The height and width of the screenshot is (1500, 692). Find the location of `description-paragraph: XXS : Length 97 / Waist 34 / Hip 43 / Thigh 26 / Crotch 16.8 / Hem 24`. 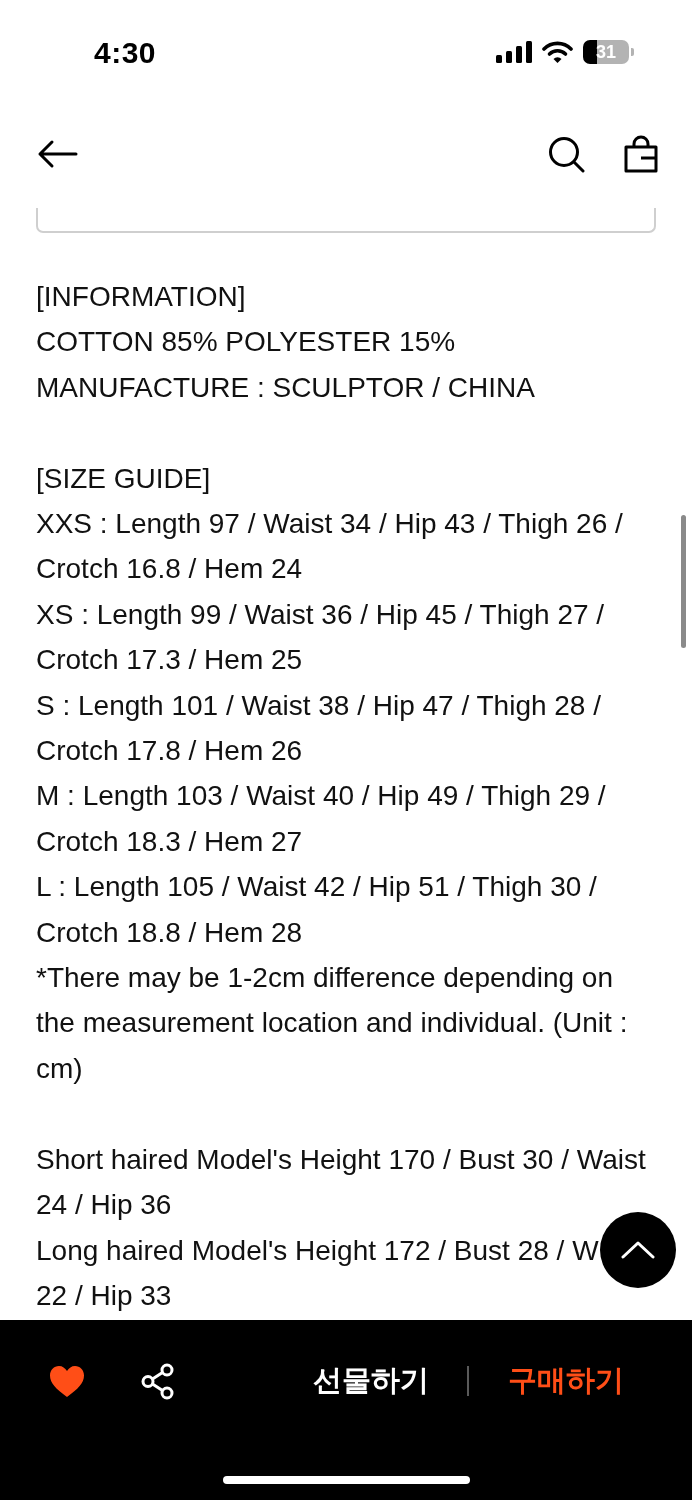

description-paragraph: XXS : Length 97 / Waist 34 / Hip 43 / Thigh 26 / Crotch 16.8 / Hem 24 is located at coordinates (330, 547).